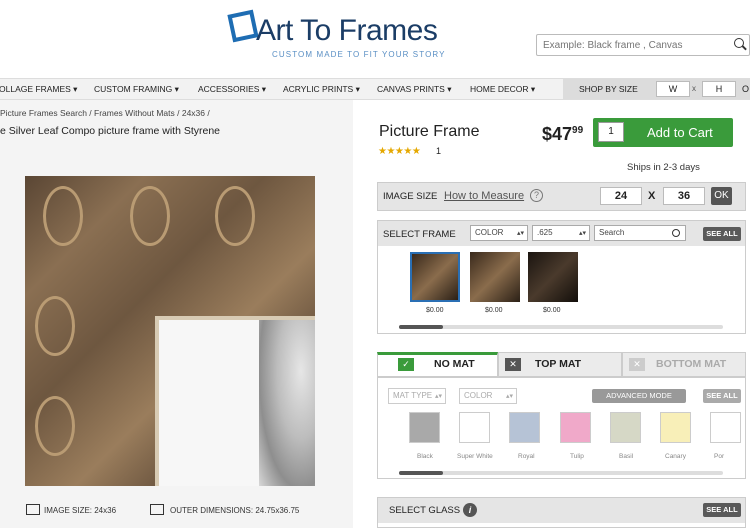  I want to click on frame-color-select: COLOR ▴▾, so click(499, 233).